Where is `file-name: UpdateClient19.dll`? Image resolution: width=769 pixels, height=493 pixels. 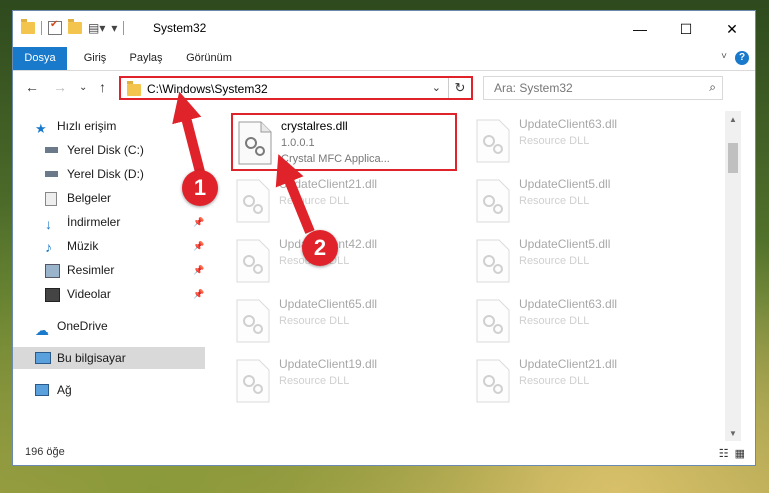
file-name: UpdateClient19.dll is located at coordinates (328, 364).